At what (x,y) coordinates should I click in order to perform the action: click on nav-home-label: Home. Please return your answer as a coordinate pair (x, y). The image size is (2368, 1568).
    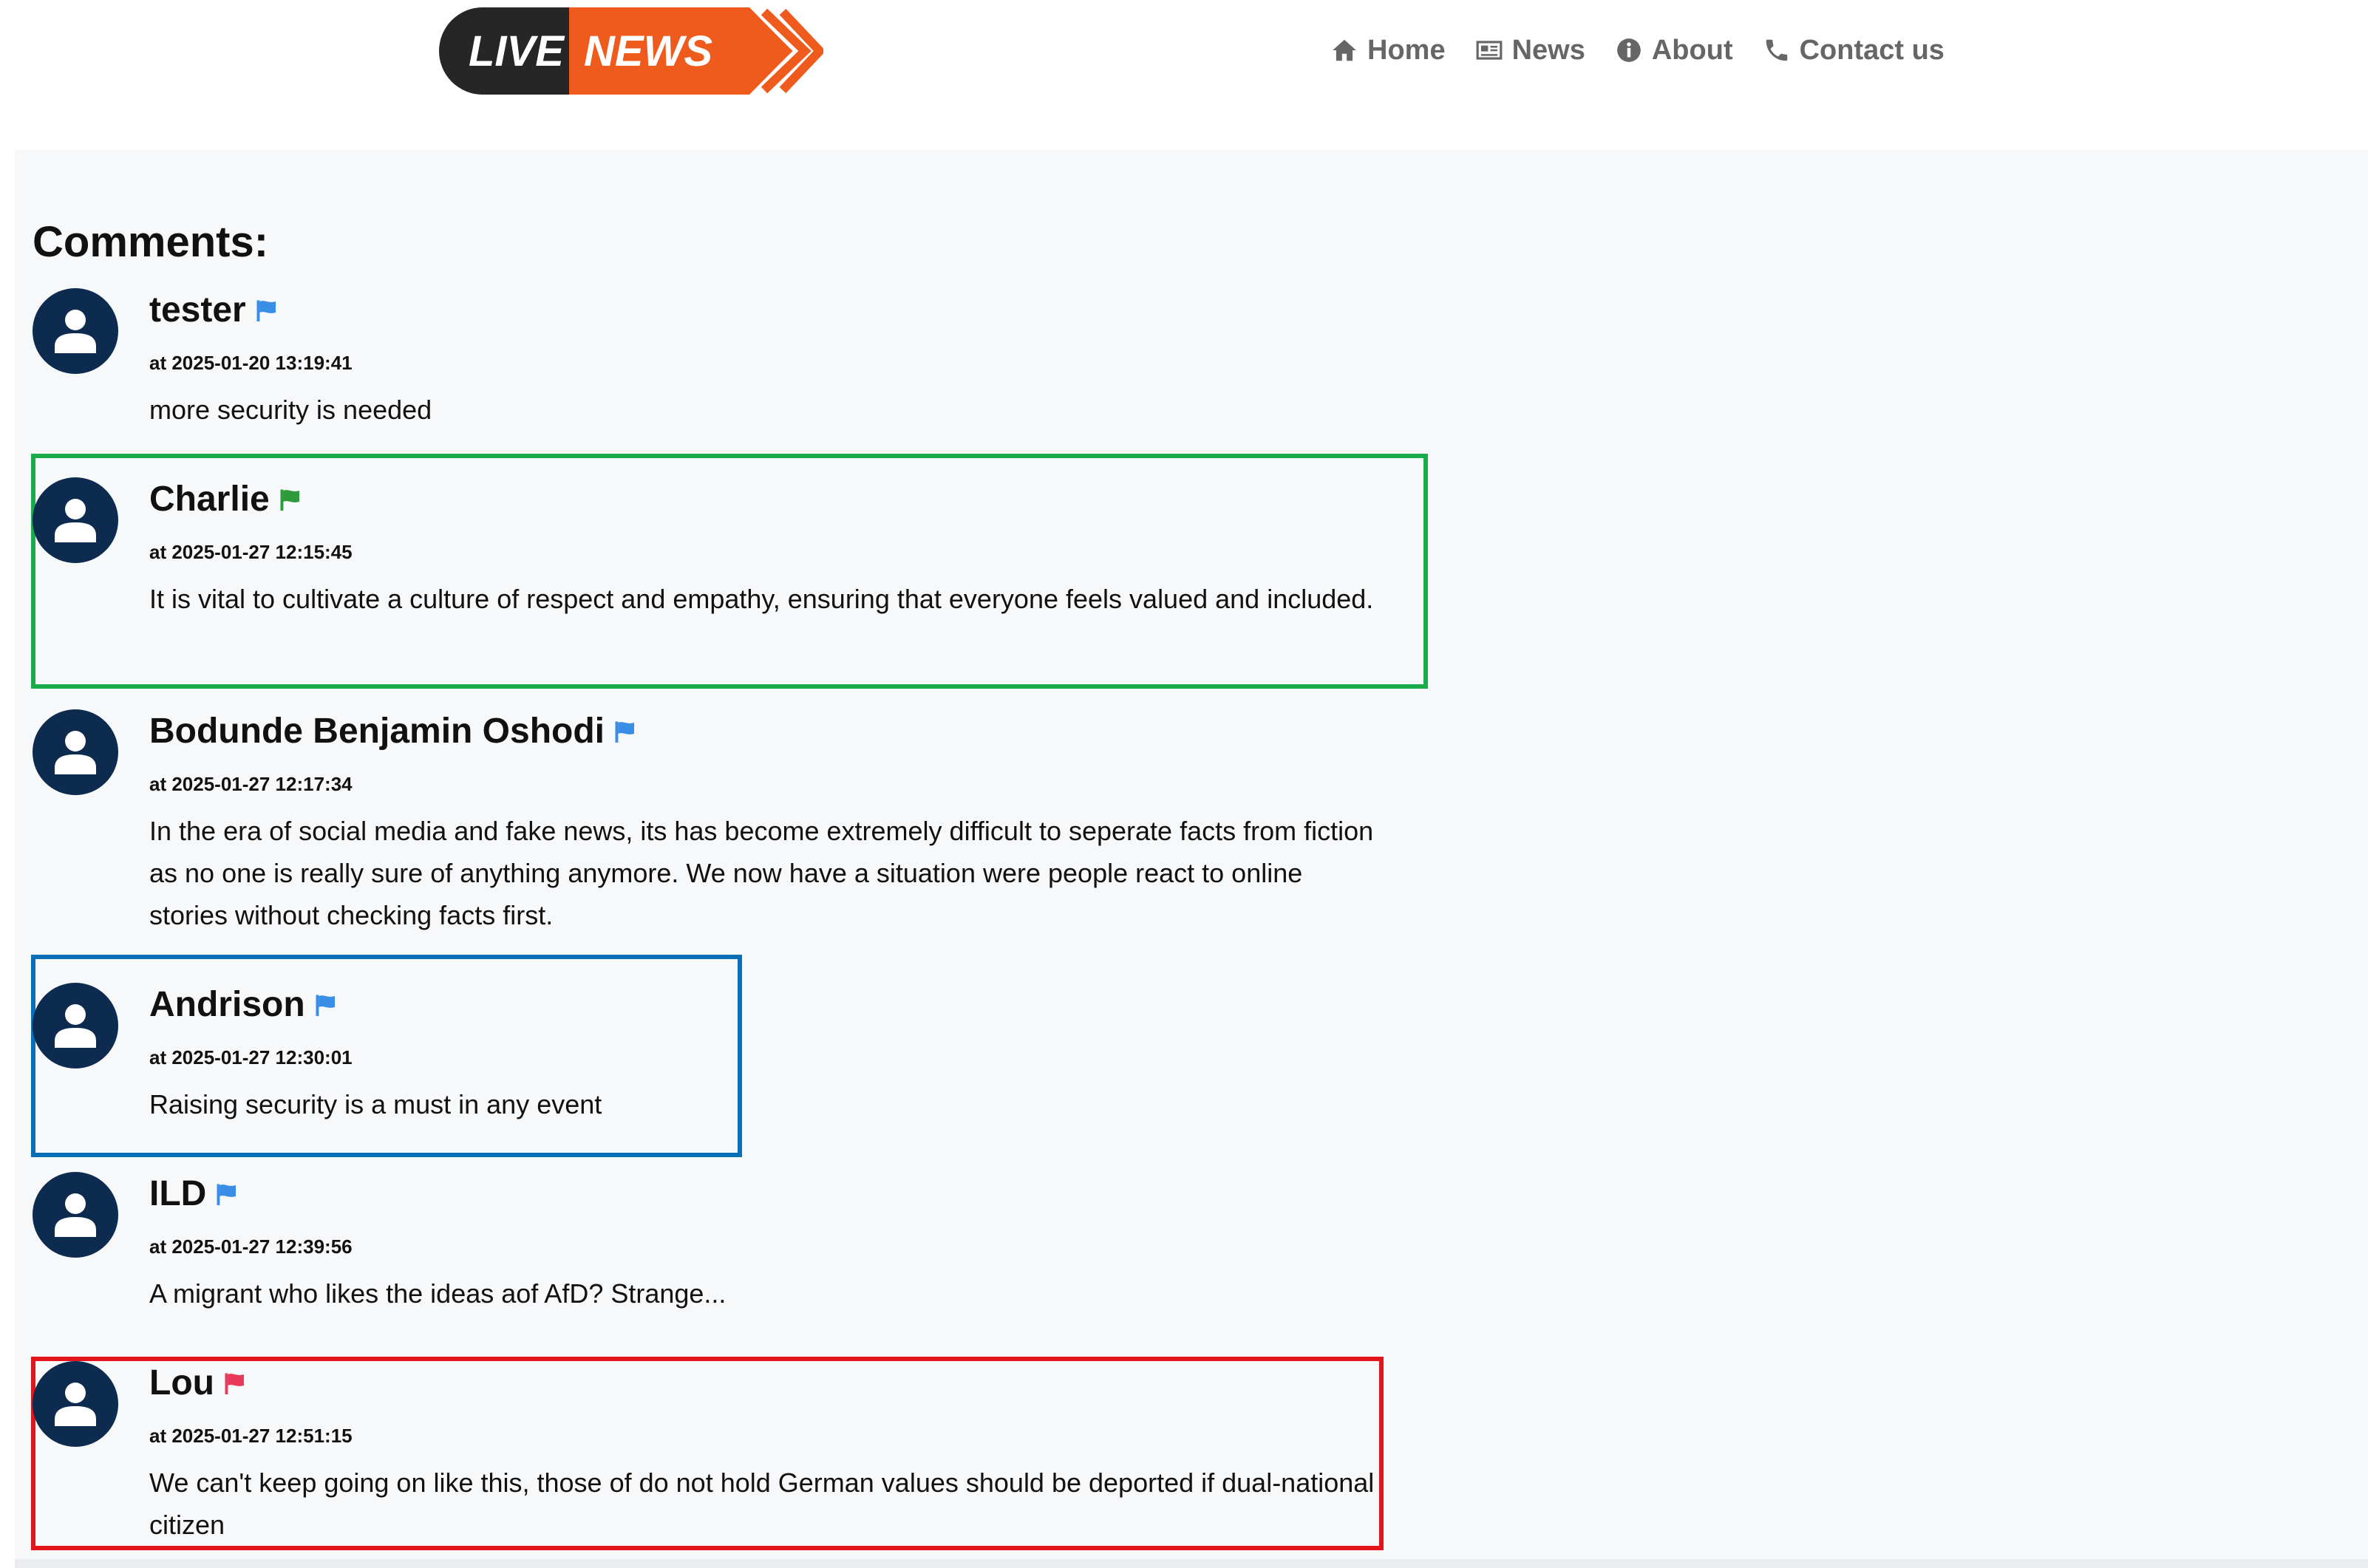
    Looking at the image, I should click on (1406, 50).